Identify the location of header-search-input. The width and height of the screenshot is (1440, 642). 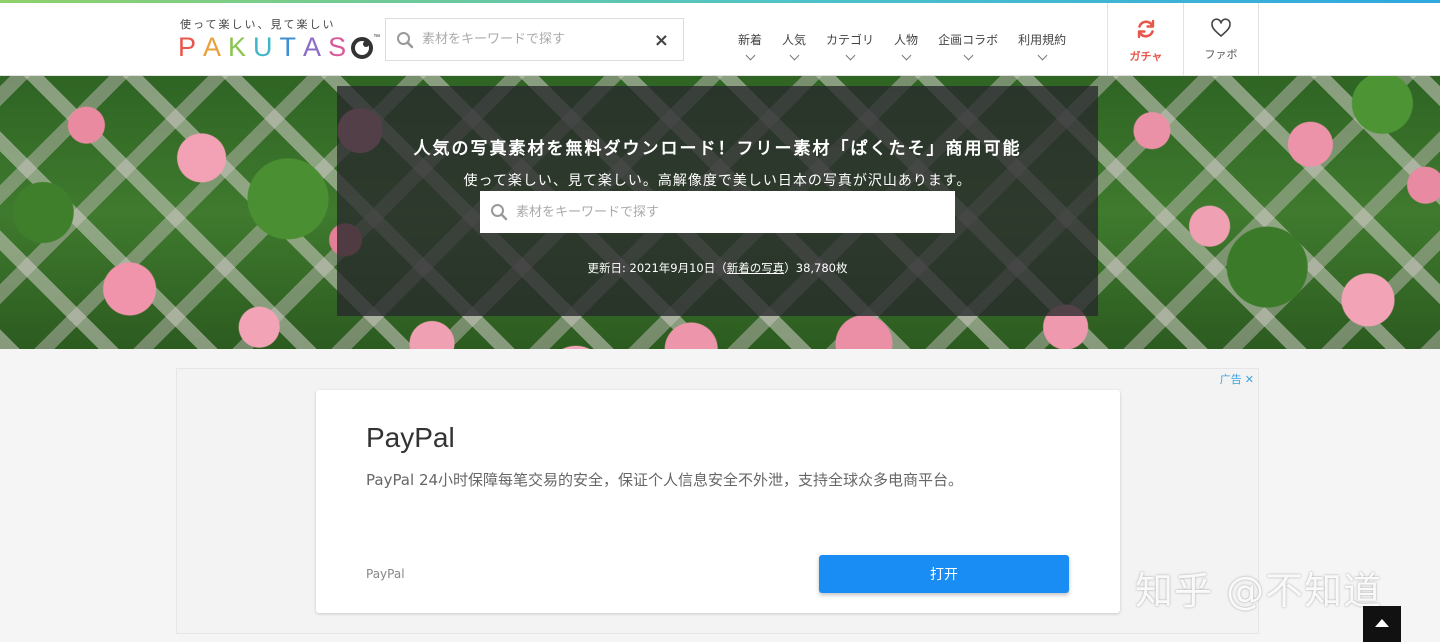
(532, 39).